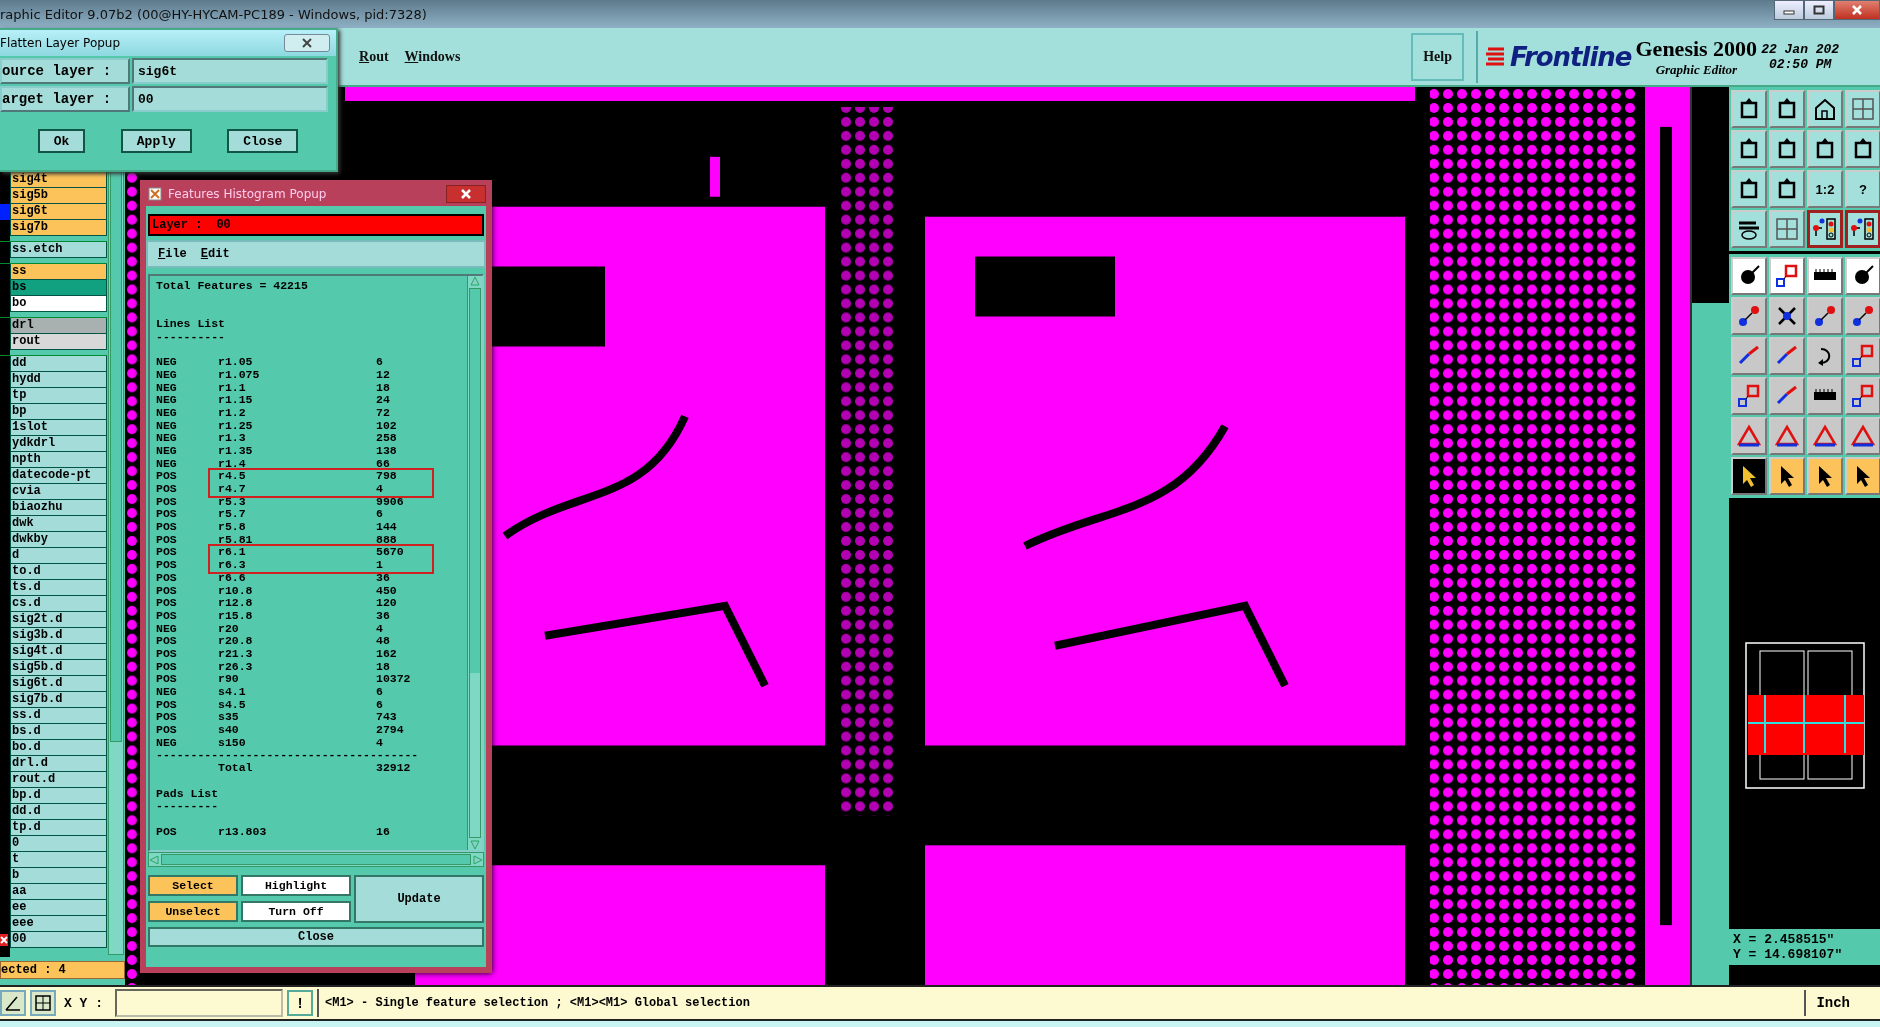 This screenshot has height=1027, width=1880. Describe the element at coordinates (199, 1003) in the screenshot. I see `xy-input-field` at that location.